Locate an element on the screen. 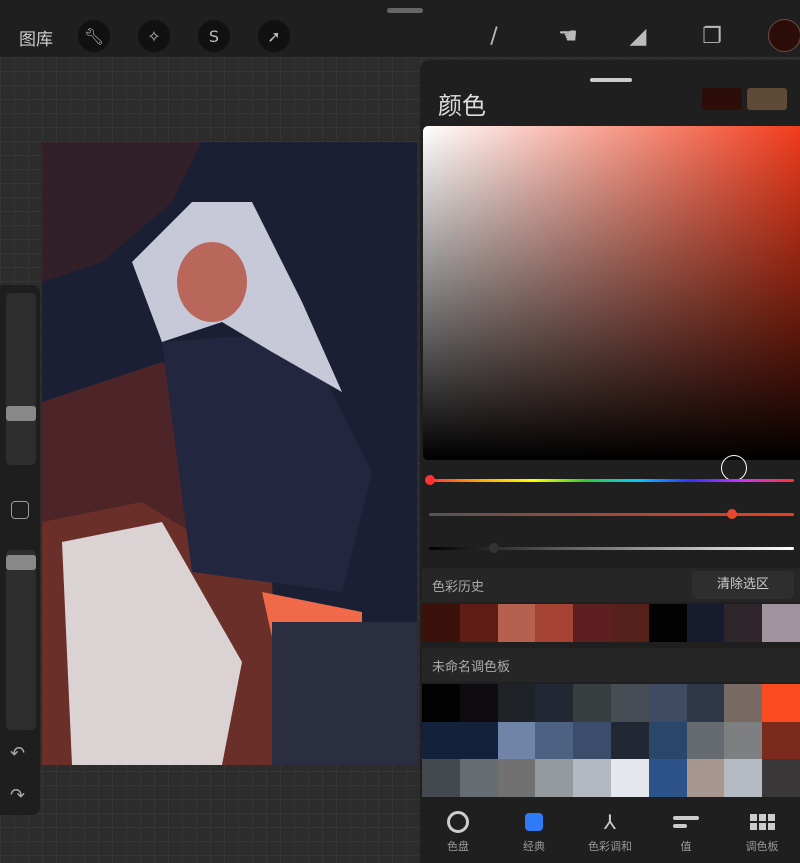 Image resolution: width=800 pixels, height=863 pixels. saturation-slider is located at coordinates (611, 514).